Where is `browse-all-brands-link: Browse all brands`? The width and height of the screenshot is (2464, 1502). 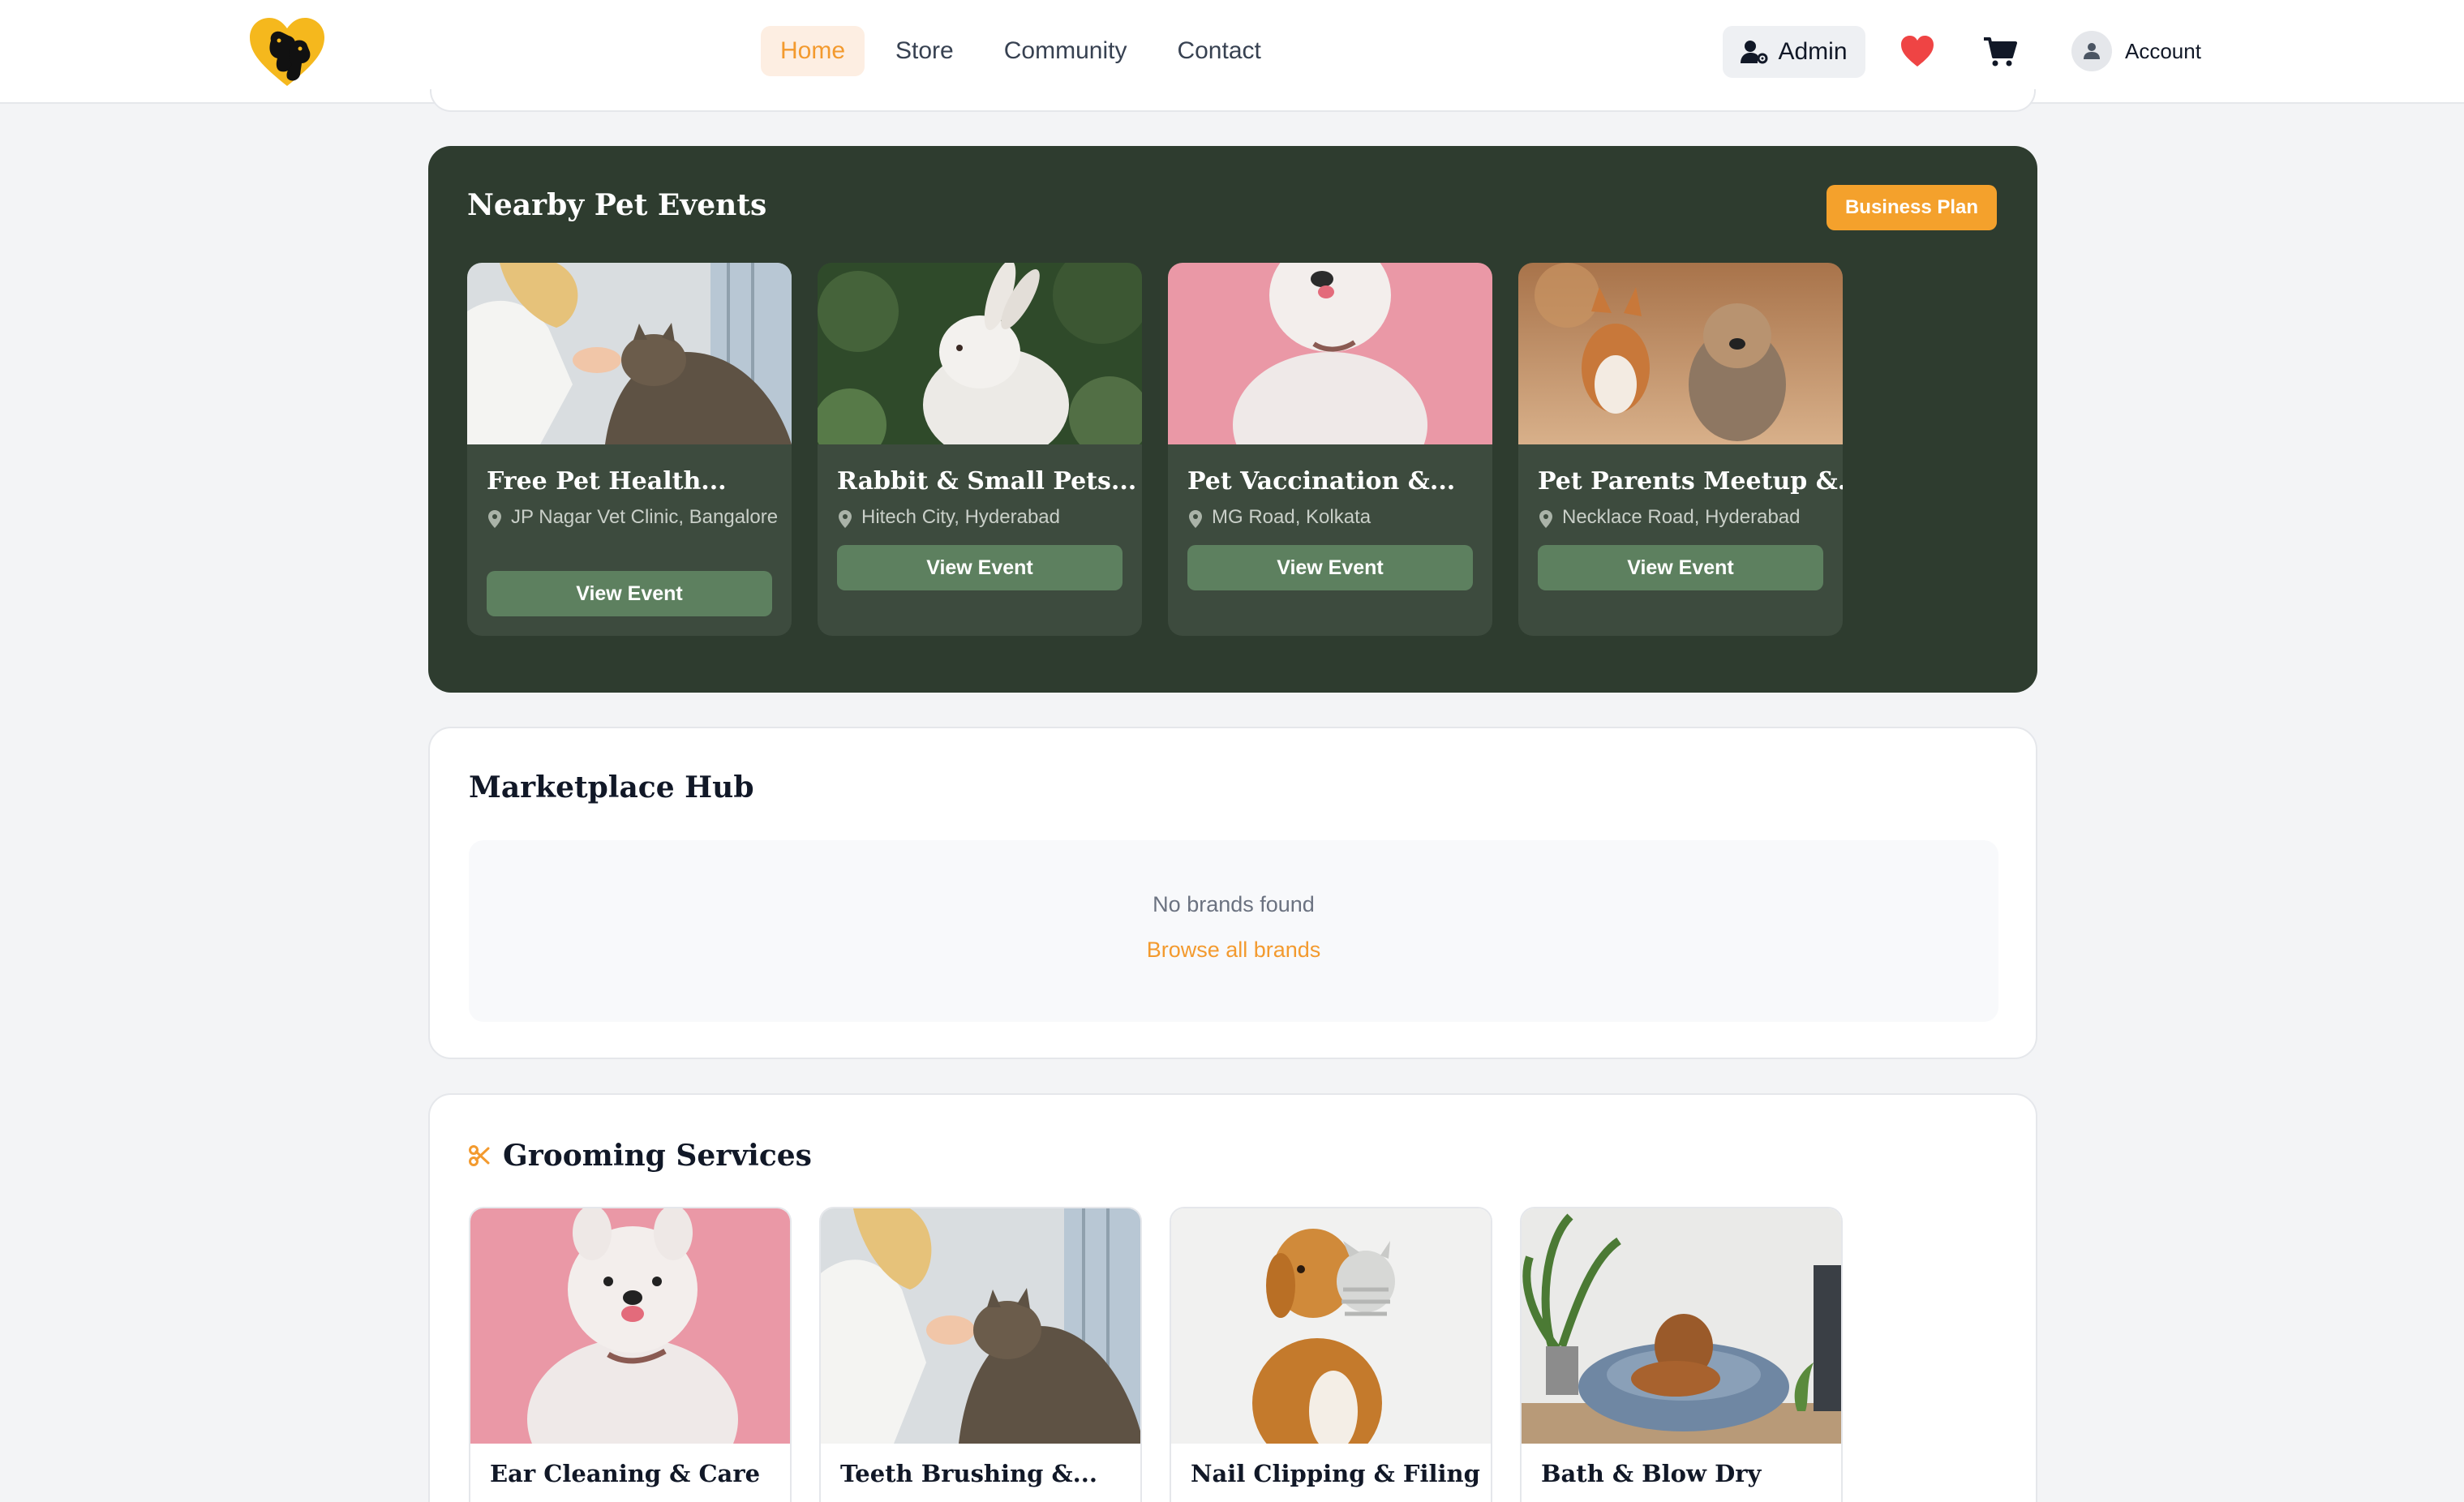
browse-all-brands-link: Browse all brands is located at coordinates (1233, 951).